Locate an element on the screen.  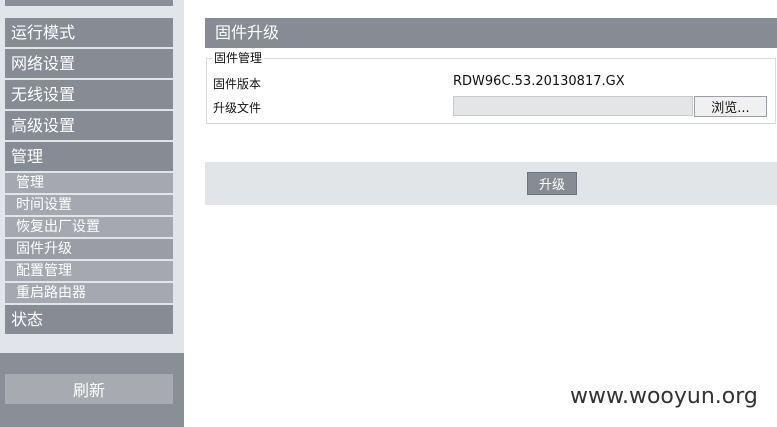
submenu-item-factory-reset: 恢复出厂设置 is located at coordinates (89, 227).